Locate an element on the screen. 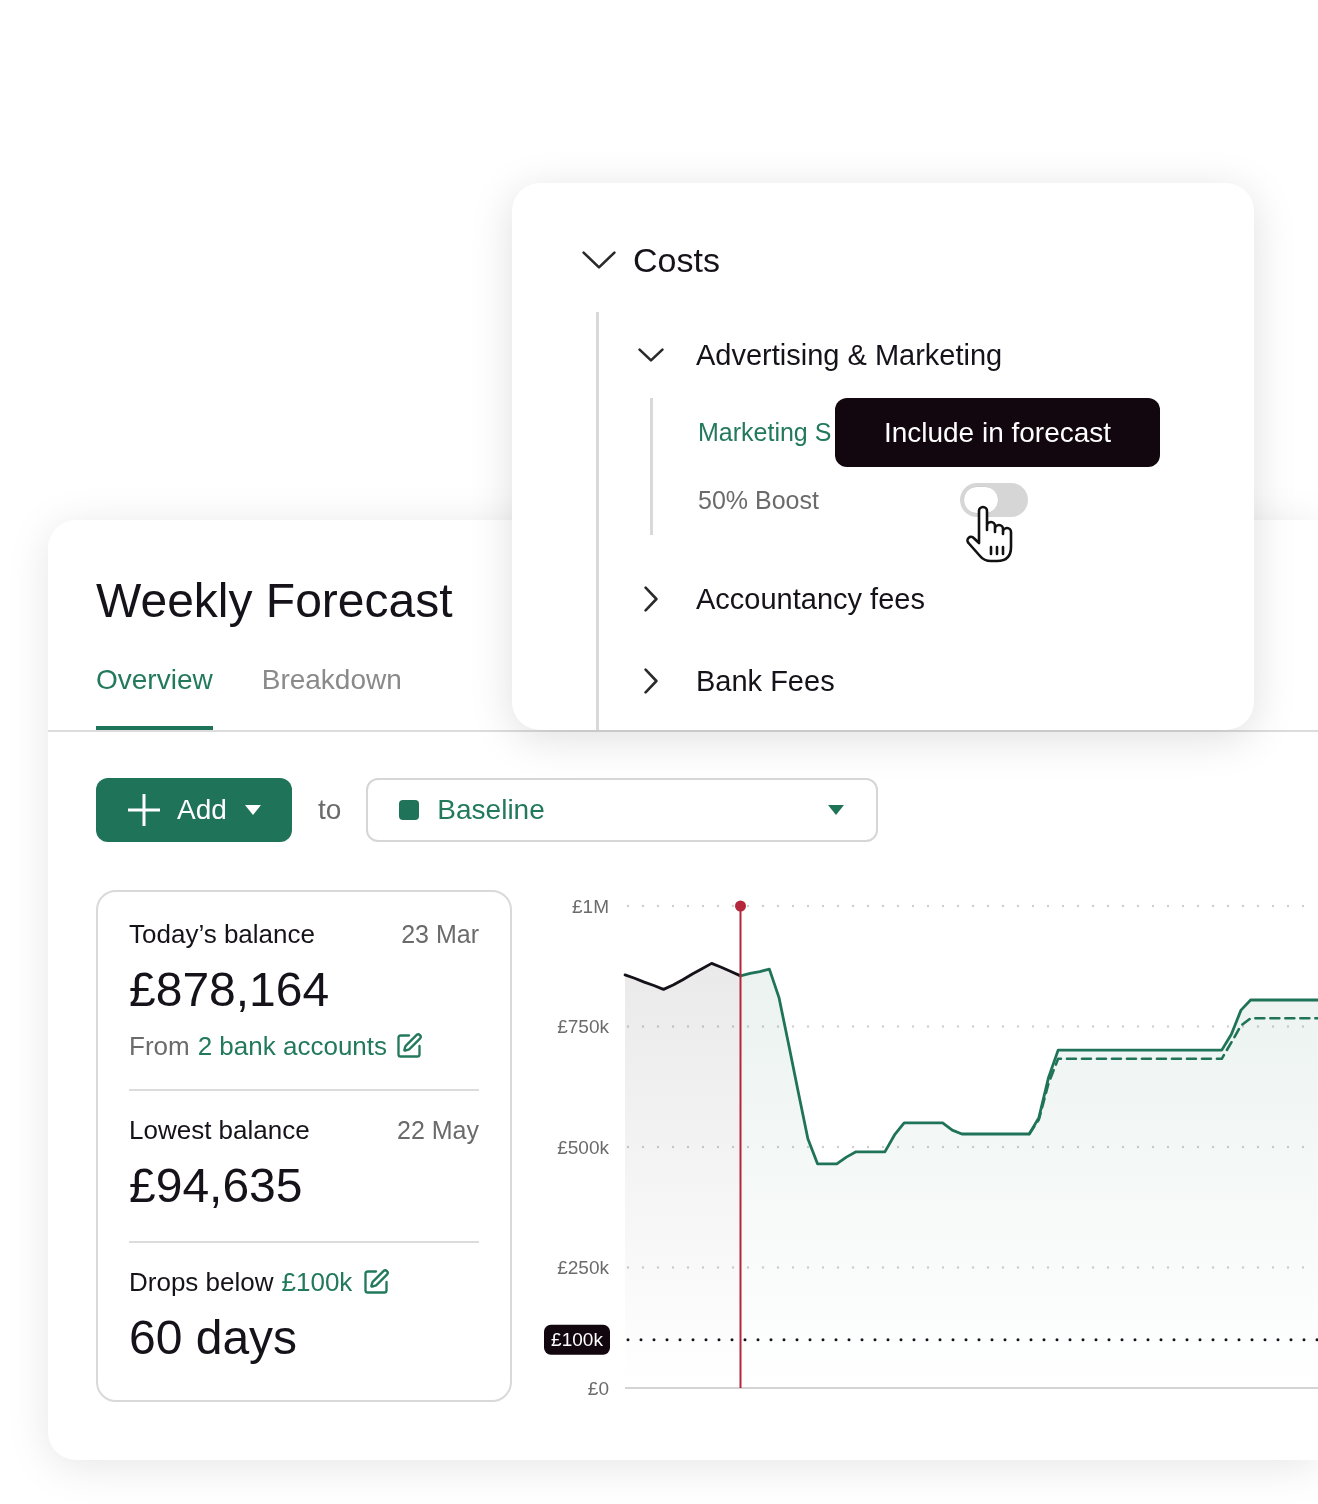 The width and height of the screenshot is (1318, 1504). tooltip: Include in forecast is located at coordinates (997, 432).